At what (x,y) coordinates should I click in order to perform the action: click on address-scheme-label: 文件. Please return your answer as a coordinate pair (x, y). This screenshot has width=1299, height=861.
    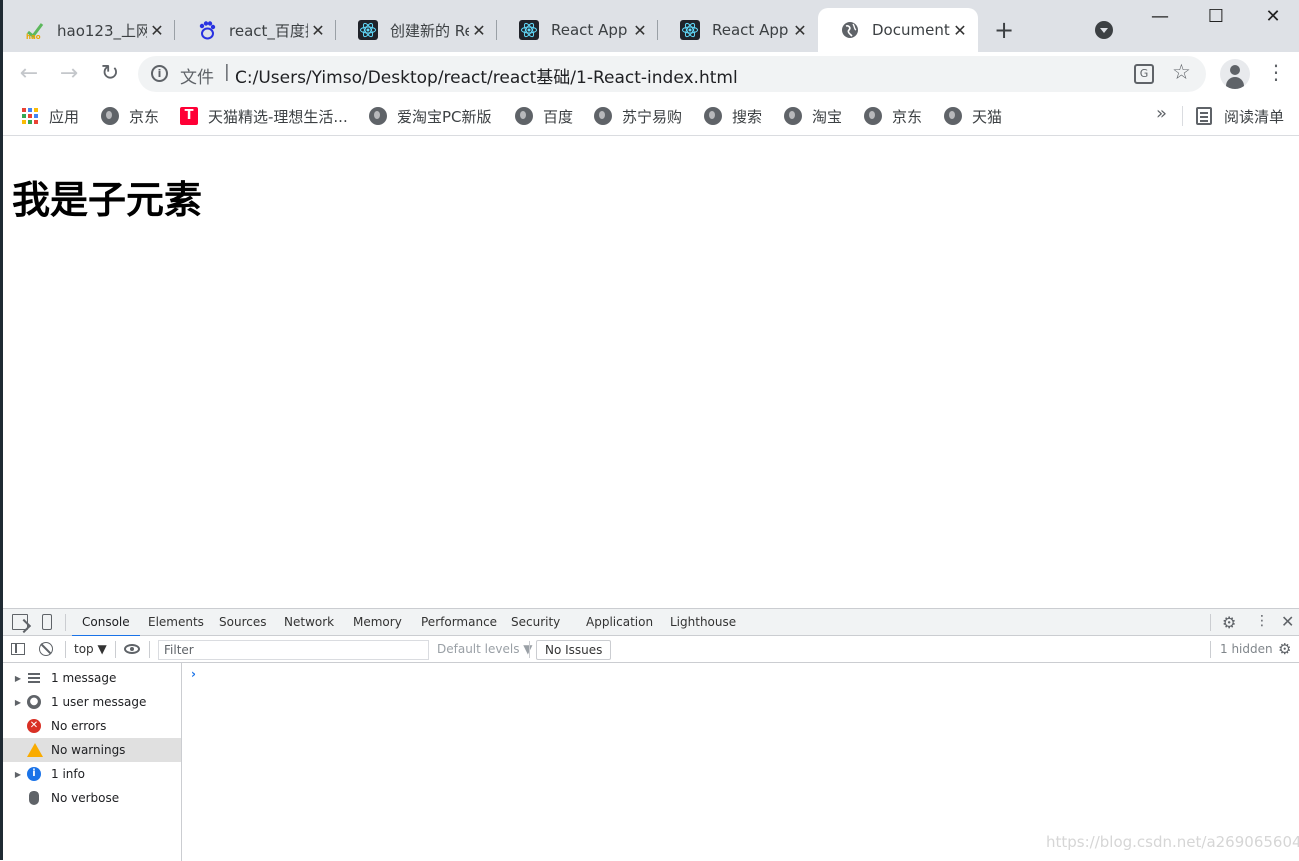
    Looking at the image, I should click on (197, 78).